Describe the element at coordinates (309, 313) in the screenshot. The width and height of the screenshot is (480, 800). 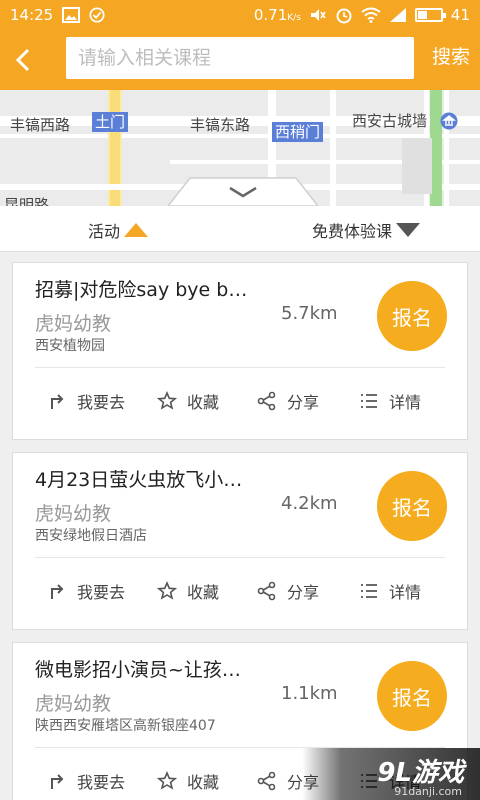
I see `distance-label: 5.7km` at that location.